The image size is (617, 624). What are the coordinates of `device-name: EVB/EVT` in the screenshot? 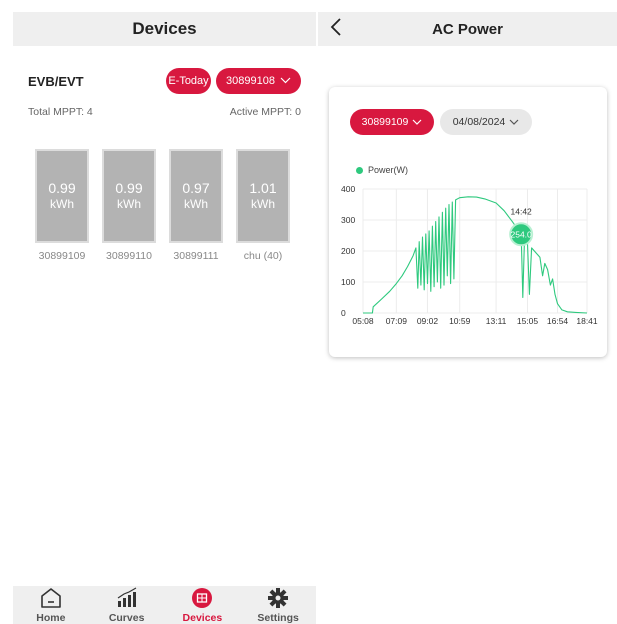 It's located at (56, 81).